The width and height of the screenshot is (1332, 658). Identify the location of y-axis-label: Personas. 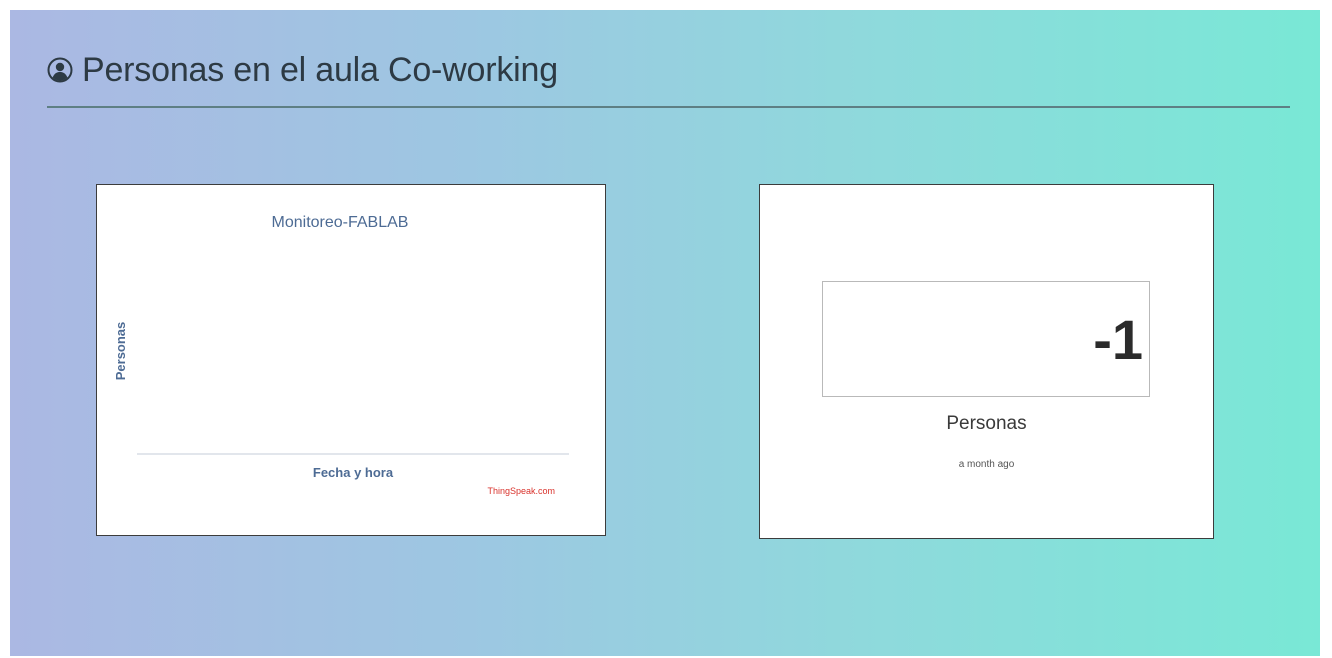
(120, 351).